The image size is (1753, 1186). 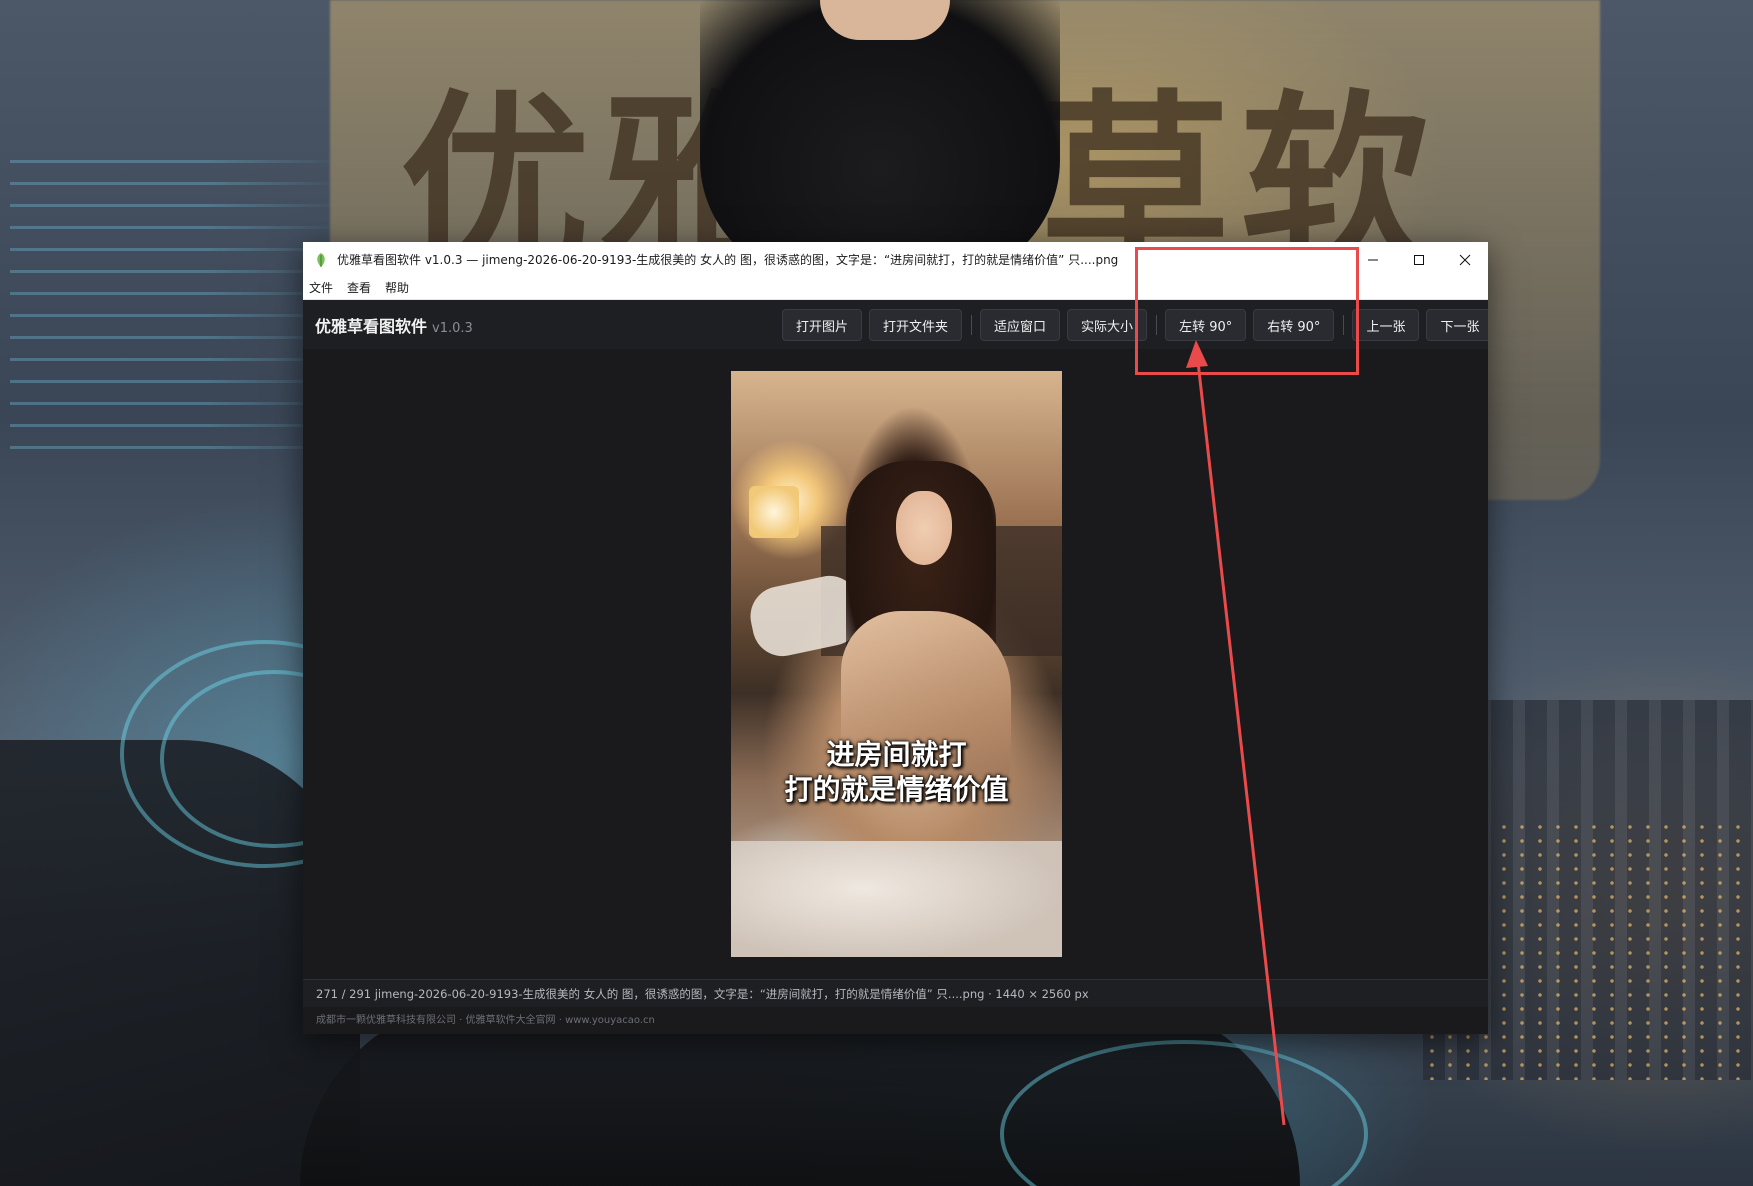 I want to click on annotation-arrow, so click(x=1236, y=733).